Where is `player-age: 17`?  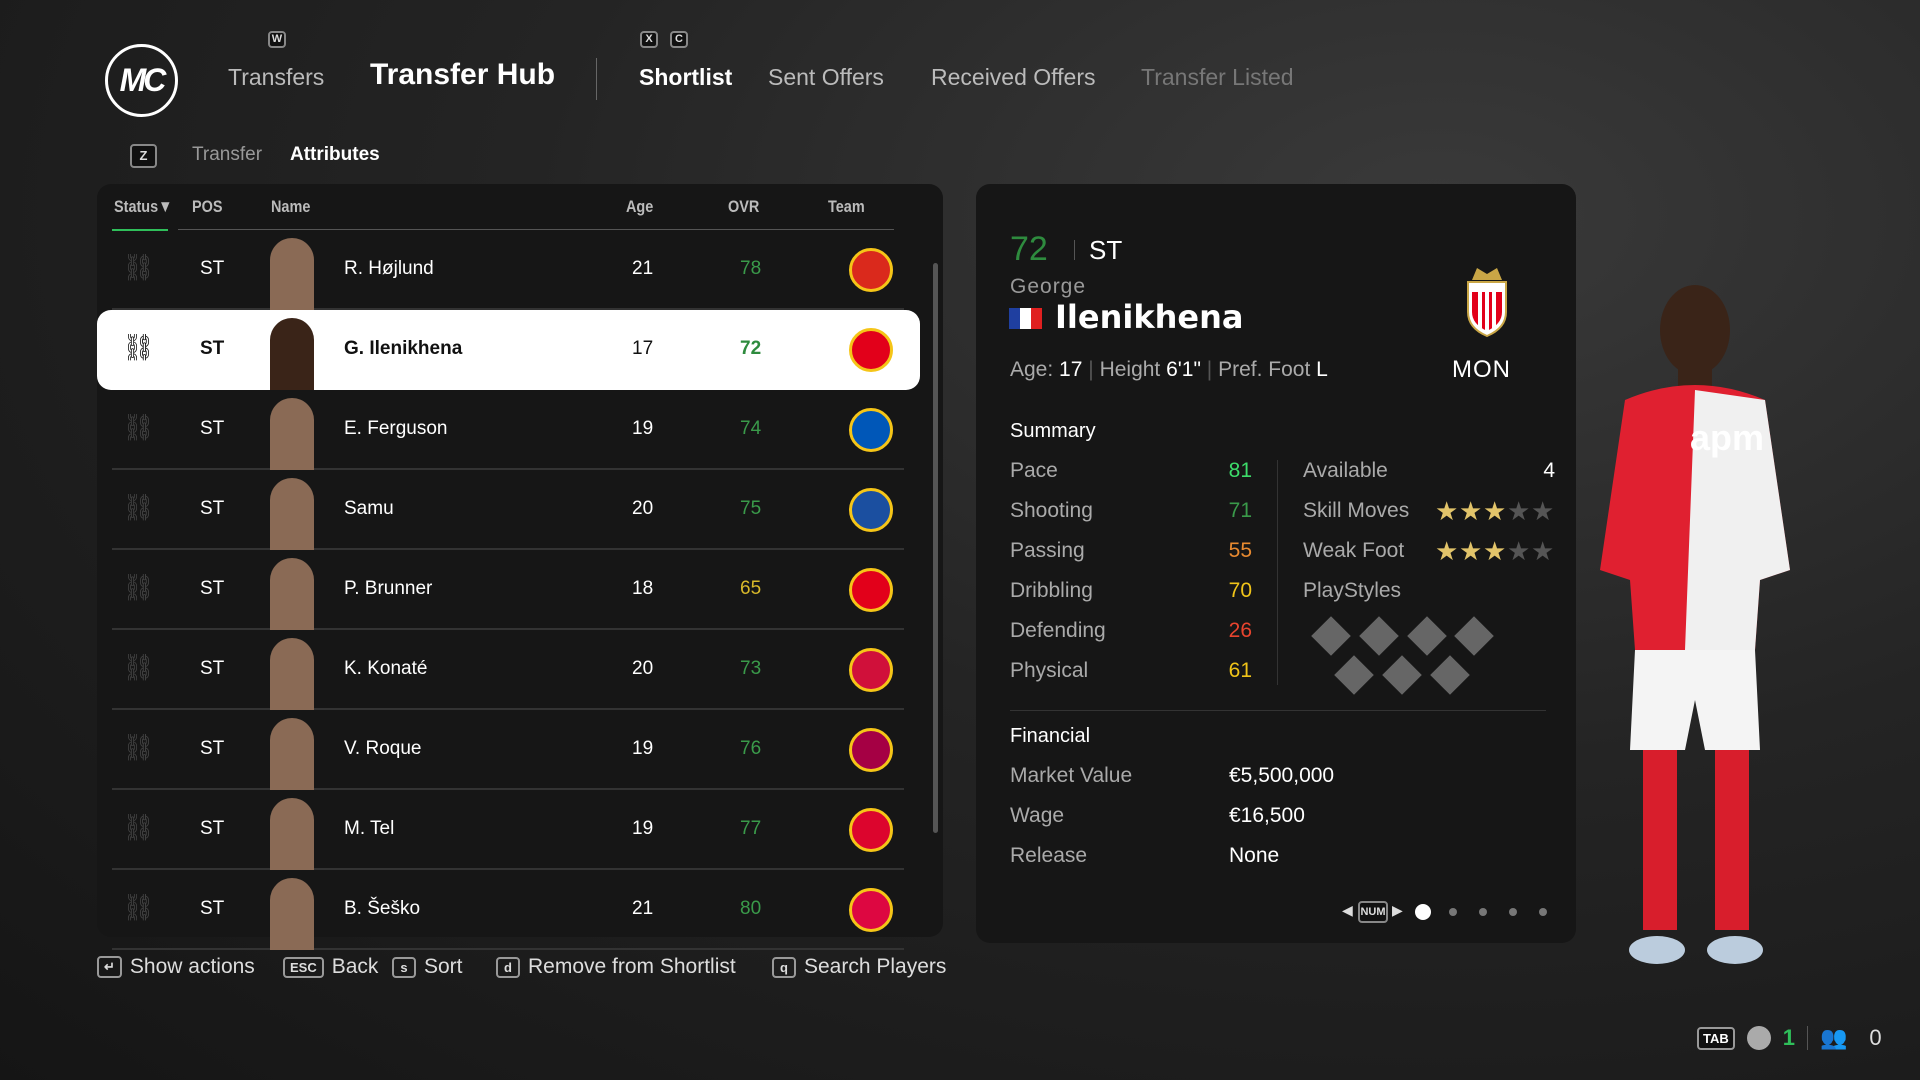
player-age: 17 is located at coordinates (643, 348).